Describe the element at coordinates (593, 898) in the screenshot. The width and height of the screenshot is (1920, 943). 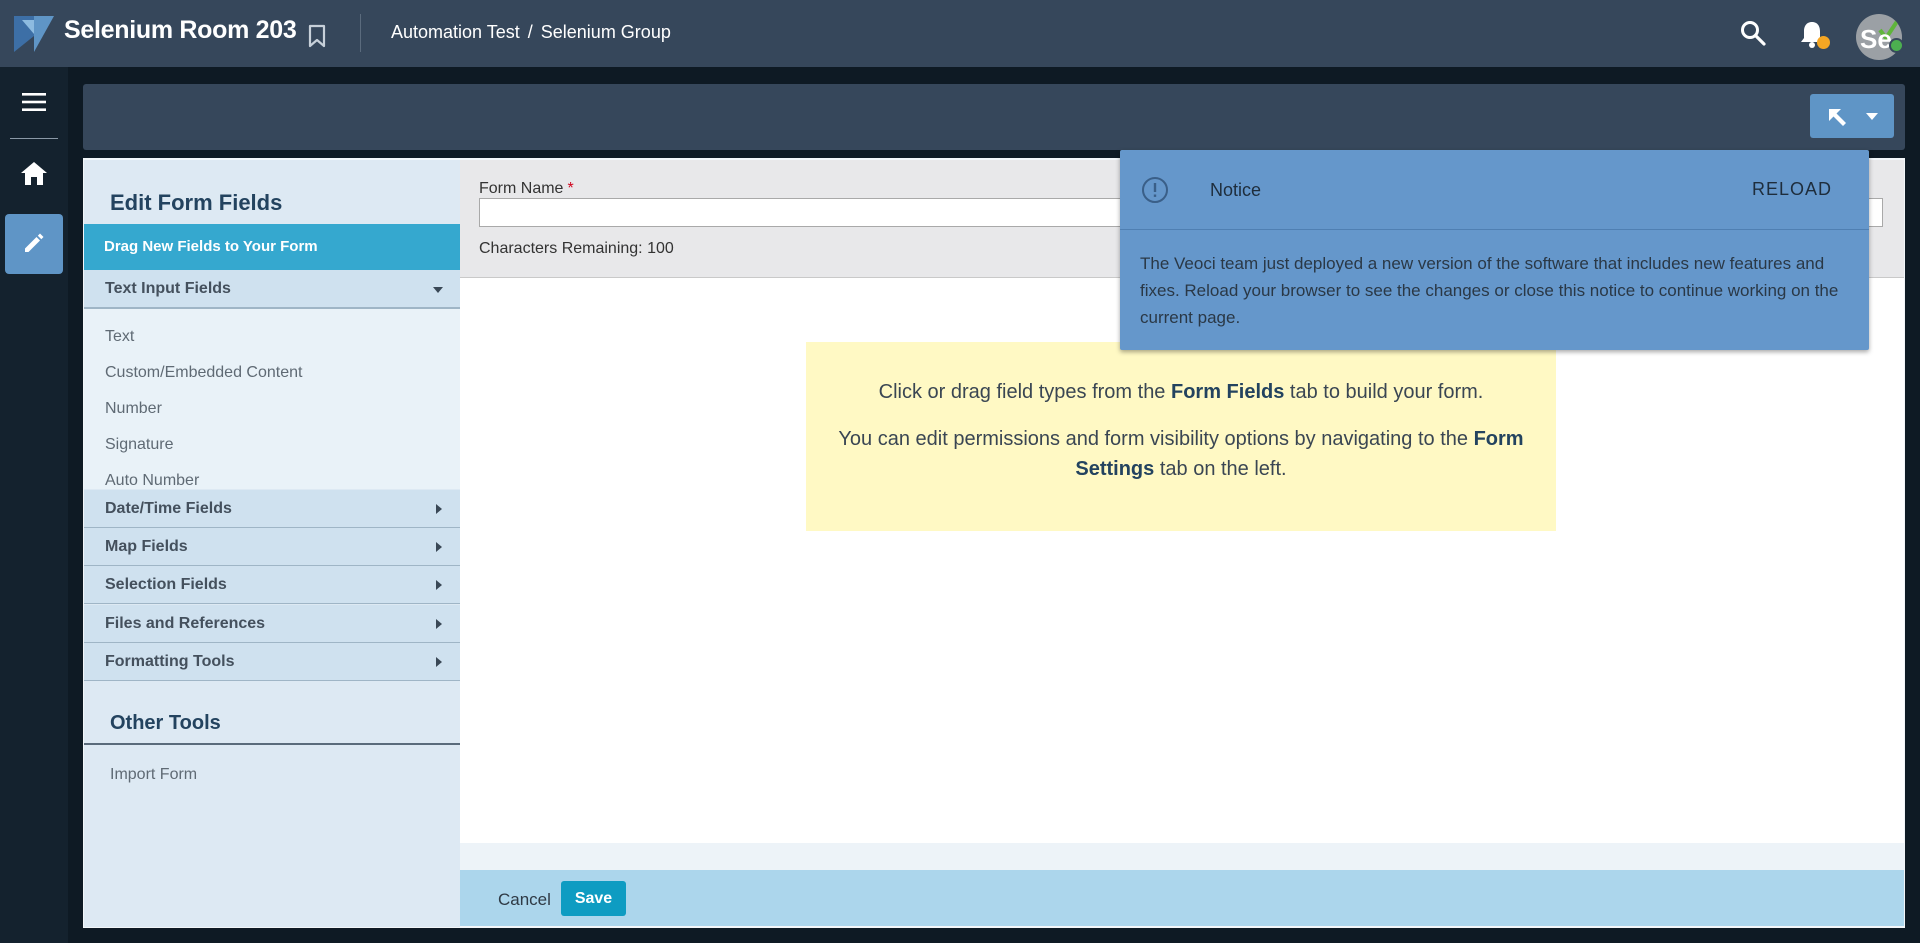
I see `save-button: Save` at that location.